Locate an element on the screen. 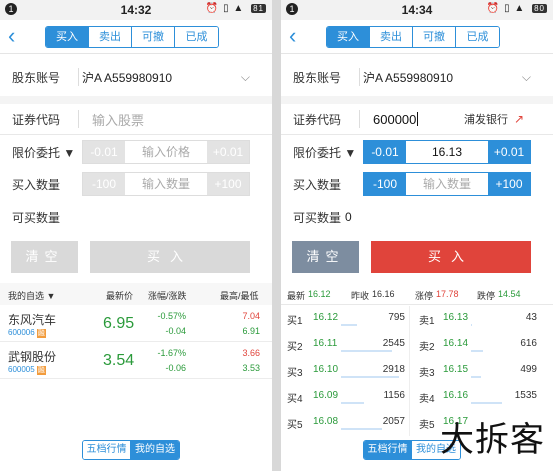 The height and width of the screenshot is (471, 553). bid-volume: 795 is located at coordinates (396, 317).